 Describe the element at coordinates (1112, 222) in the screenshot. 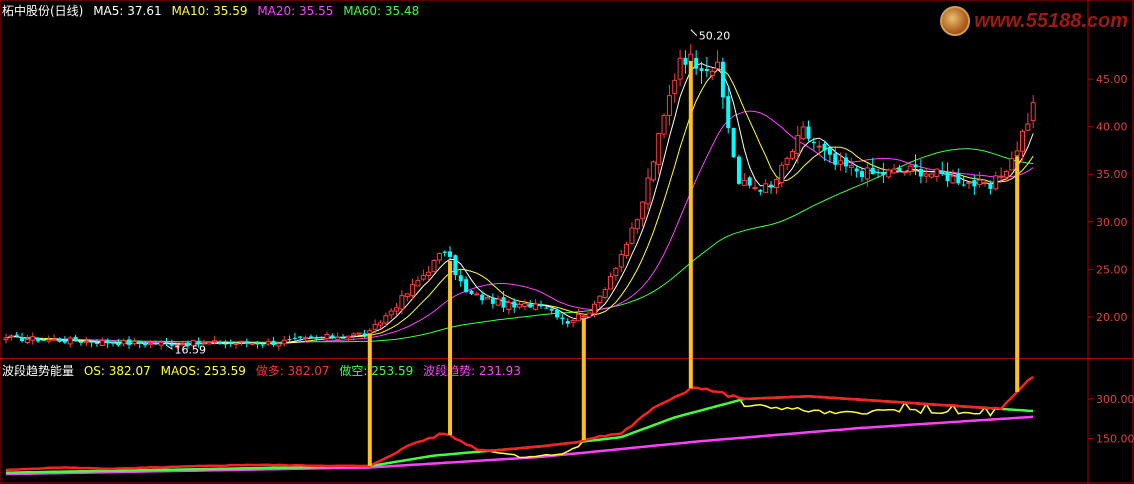

I see `price-tick-label: 30.00` at that location.